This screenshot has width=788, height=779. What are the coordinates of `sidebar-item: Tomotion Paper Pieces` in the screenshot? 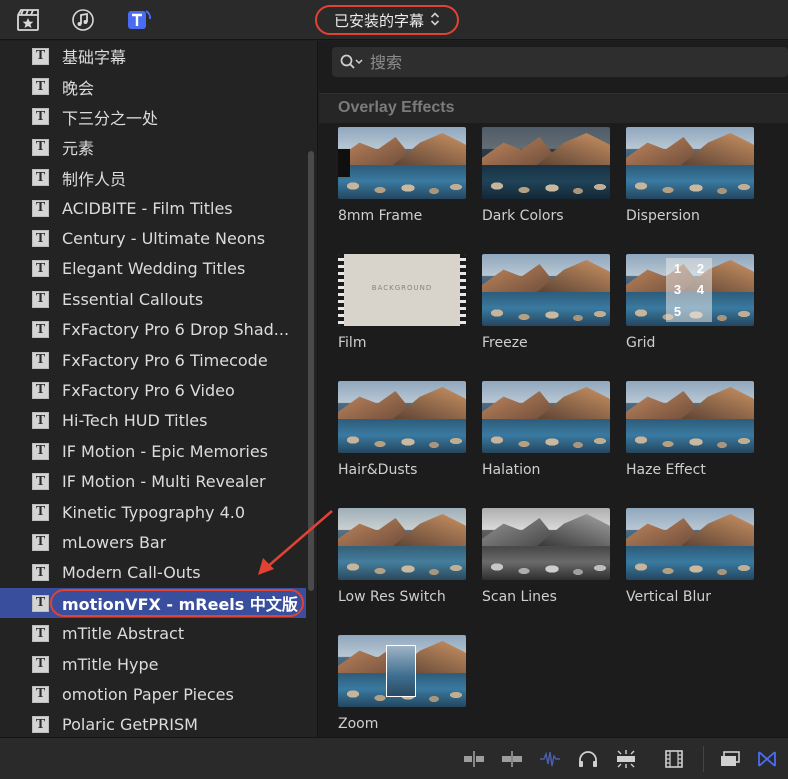 It's located at (153, 694).